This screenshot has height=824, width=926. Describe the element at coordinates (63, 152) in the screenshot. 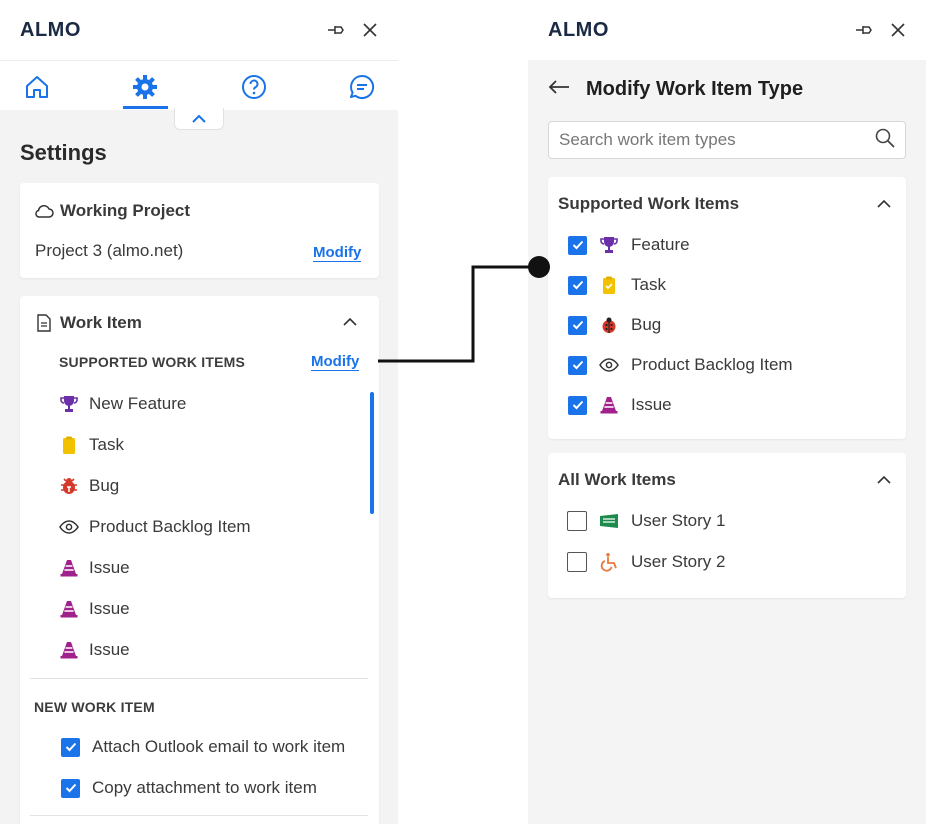

I see `page-title: Settings` at that location.